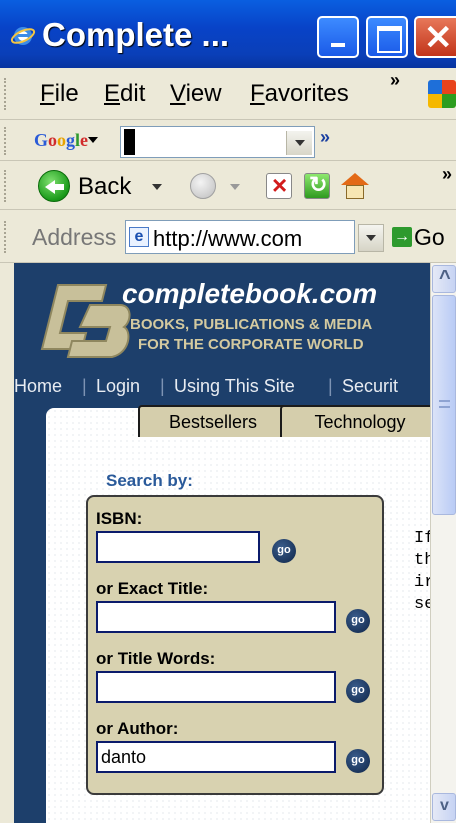 The width and height of the screenshot is (456, 823). I want to click on isbn-go-button: go, so click(284, 551).